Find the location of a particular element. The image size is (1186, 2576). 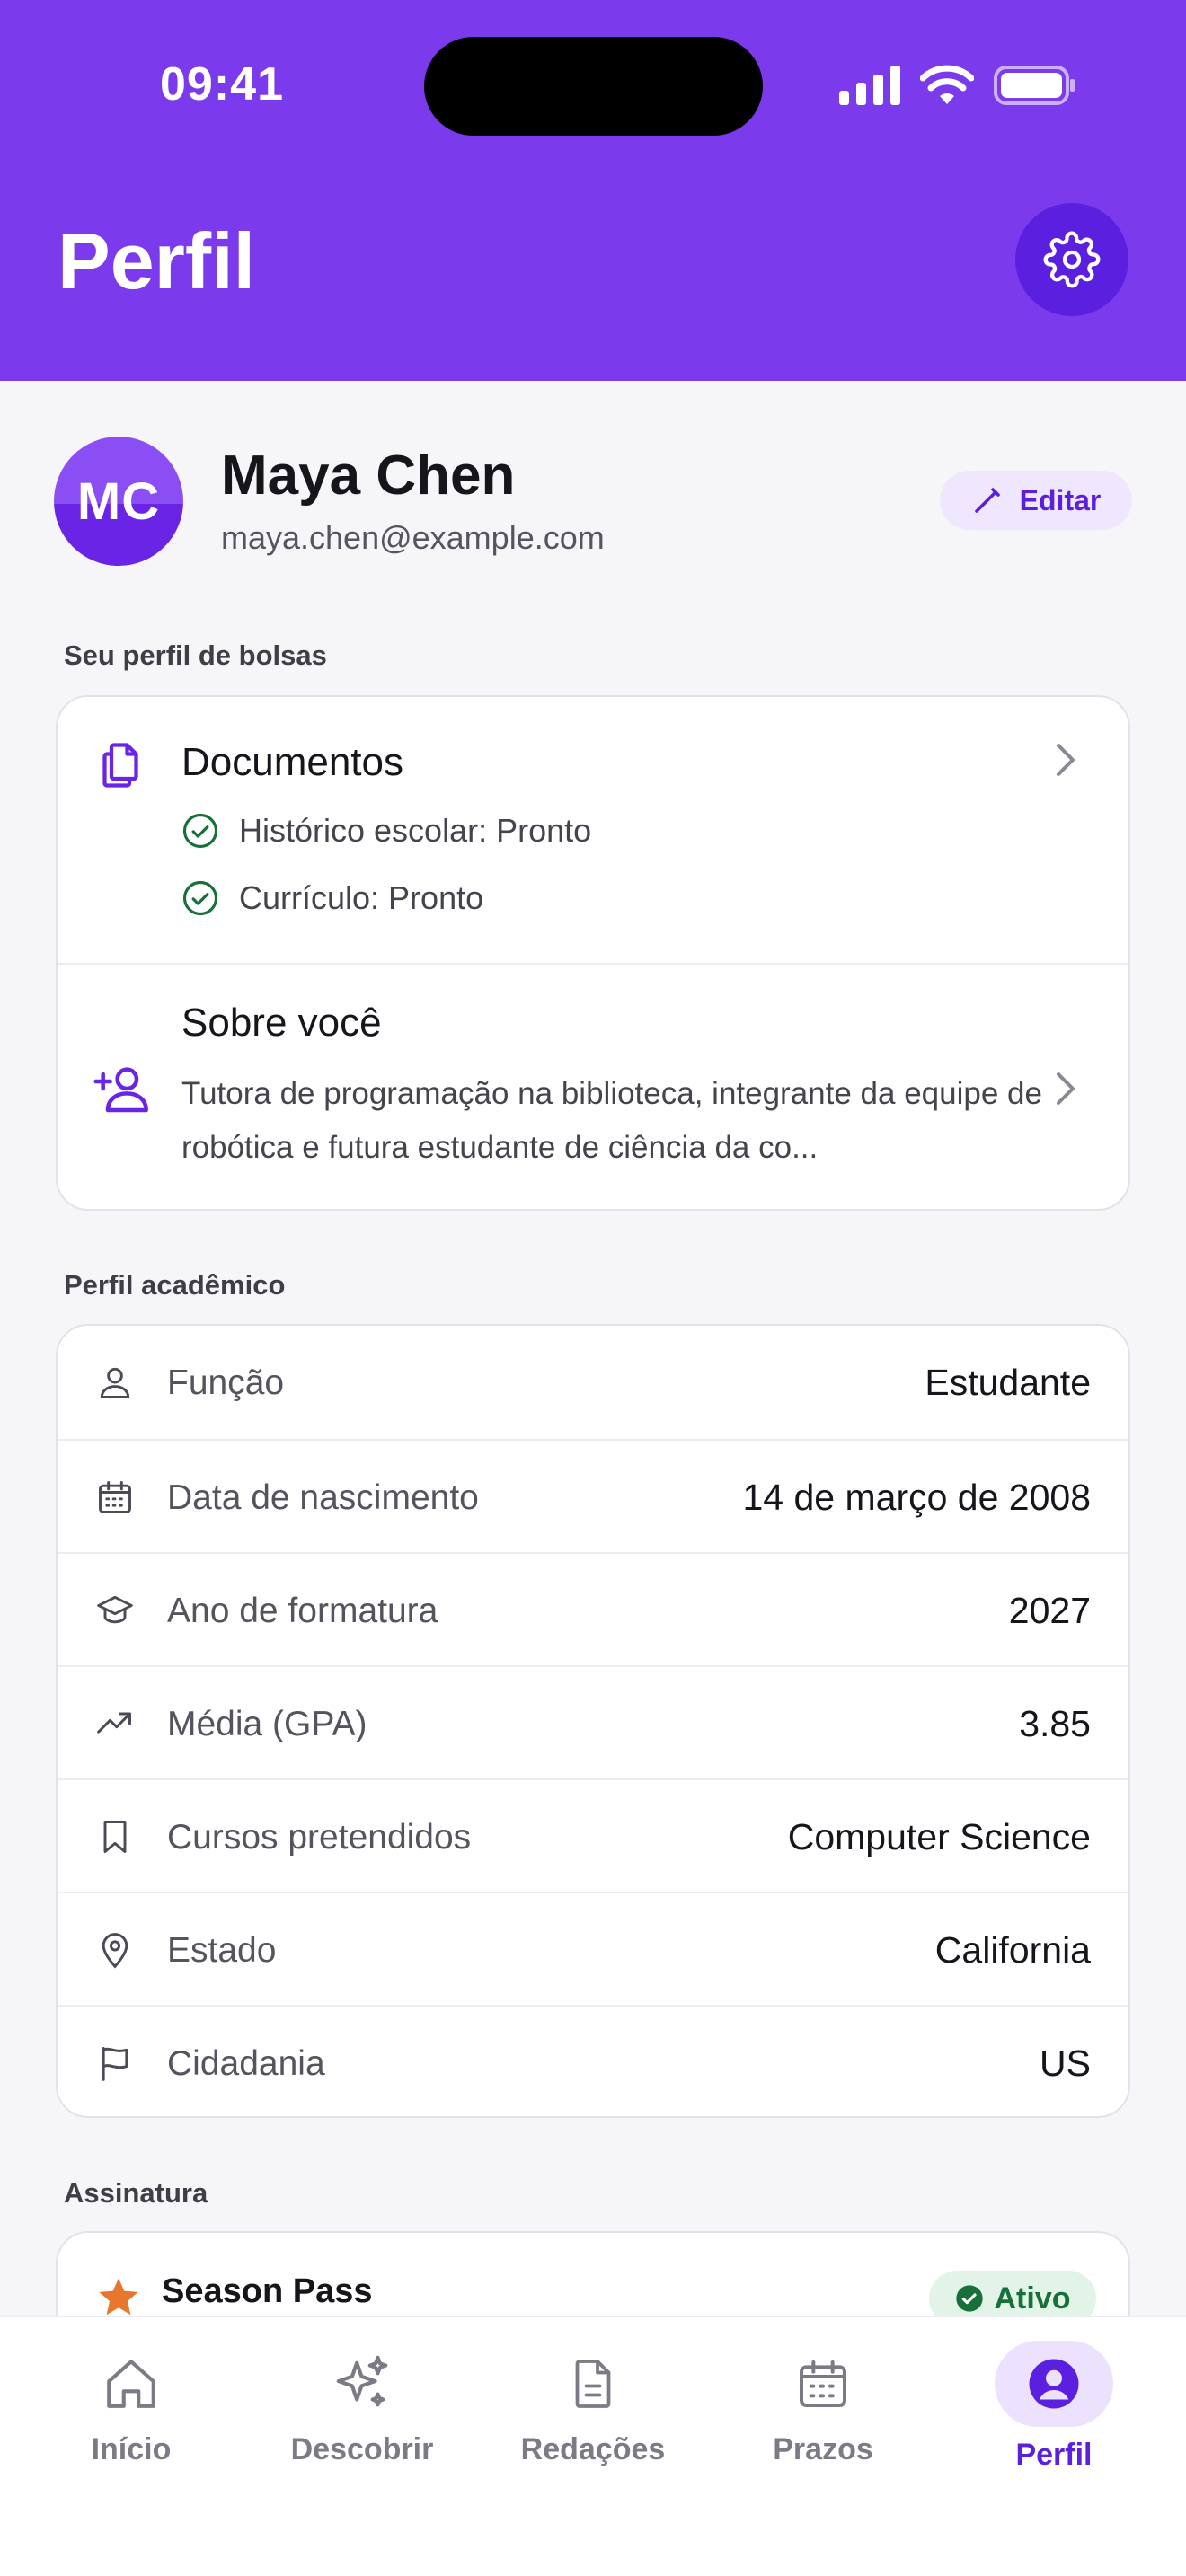

check-circle-filled-icon is located at coordinates (969, 2298).